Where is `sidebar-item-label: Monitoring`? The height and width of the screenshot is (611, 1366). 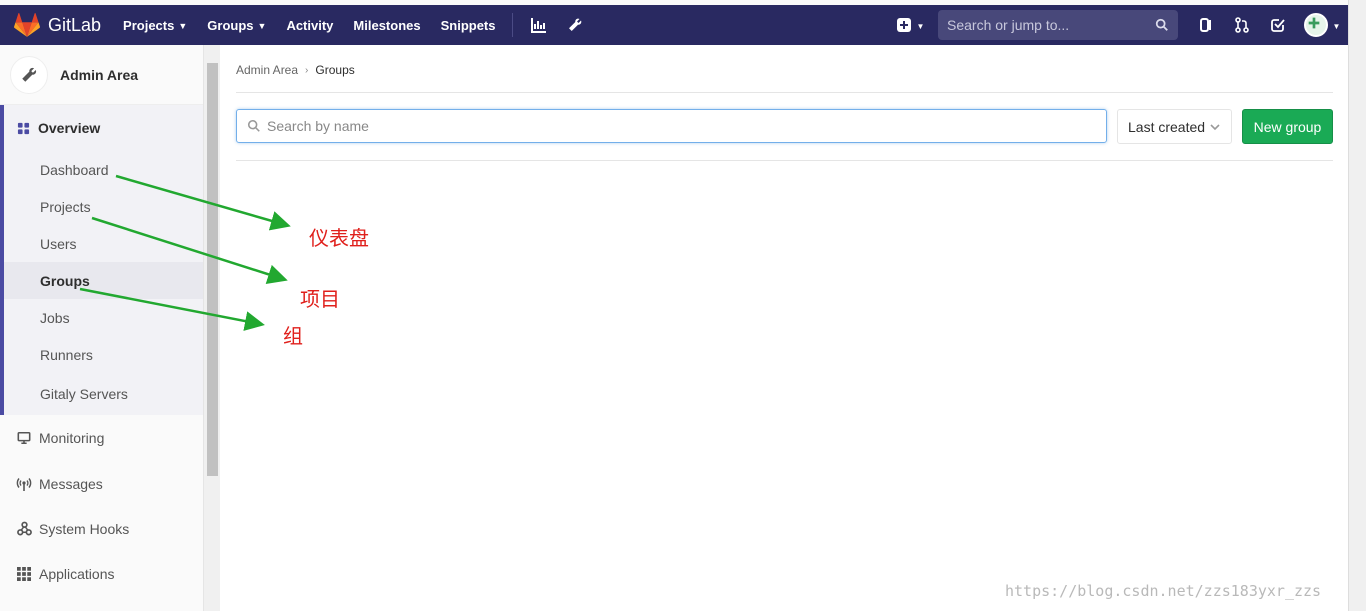 sidebar-item-label: Monitoring is located at coordinates (72, 438).